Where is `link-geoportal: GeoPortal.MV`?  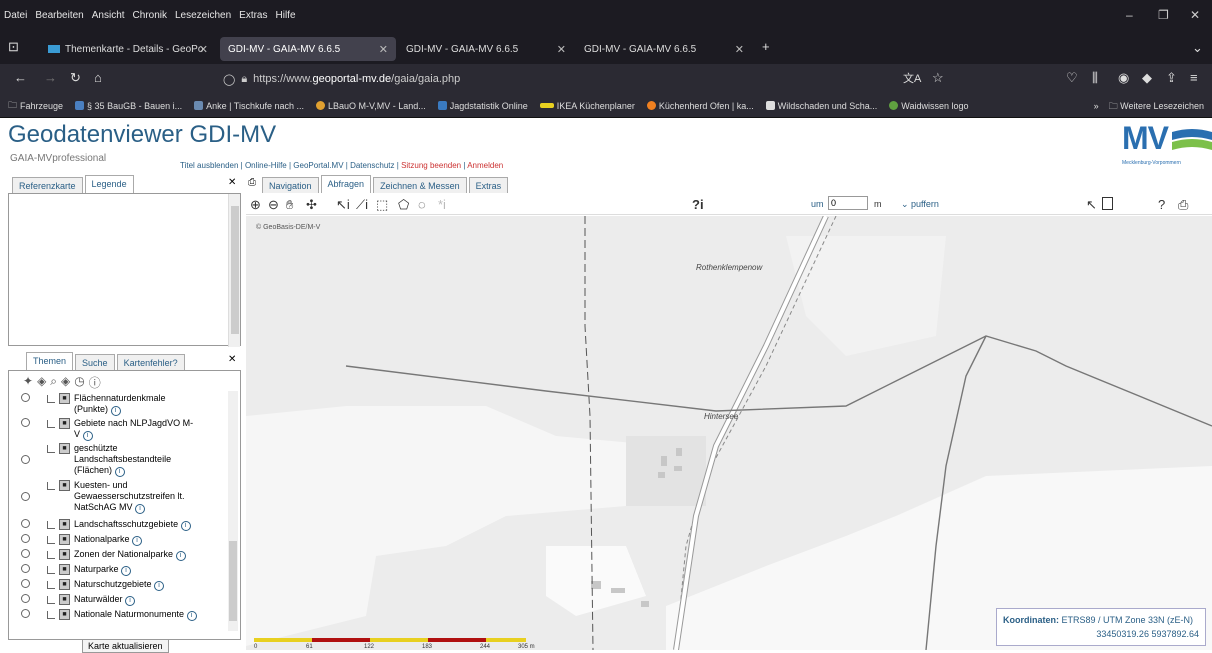 link-geoportal: GeoPortal.MV is located at coordinates (318, 165).